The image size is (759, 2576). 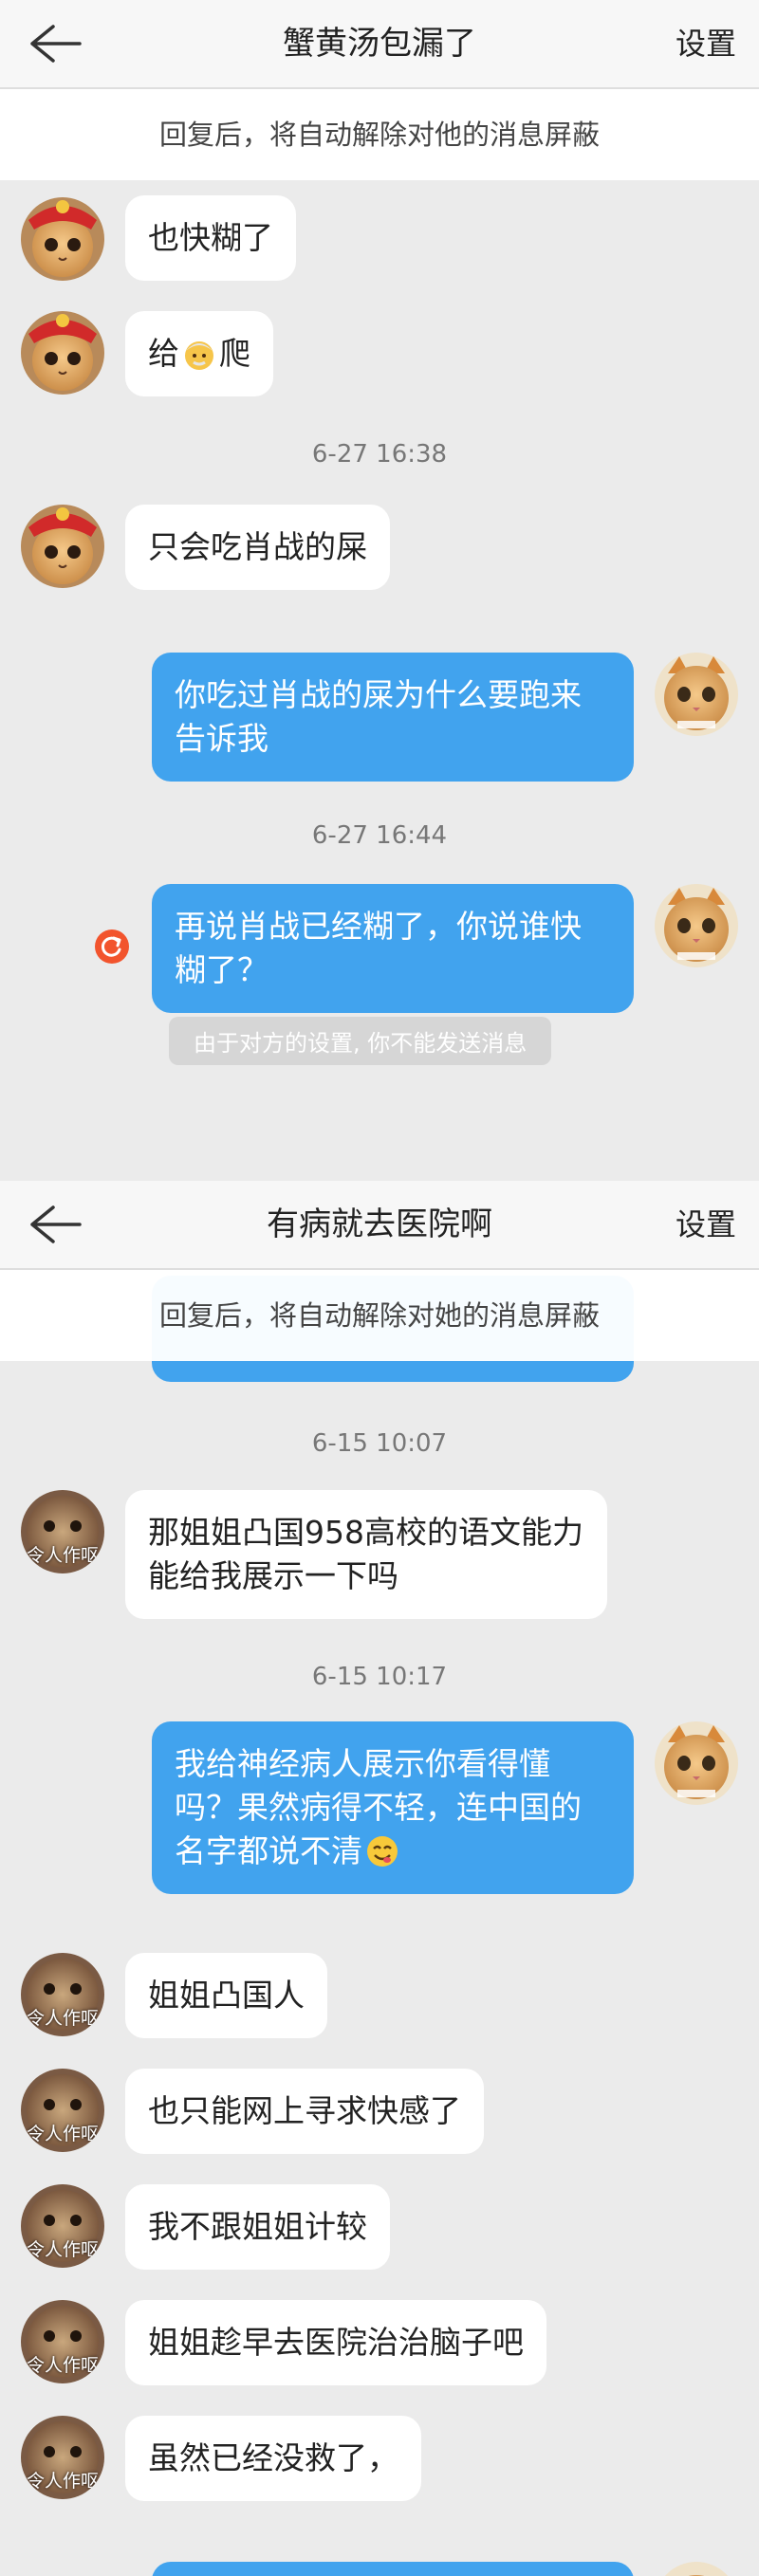 I want to click on timestamp: 6-27 16:44, so click(x=379, y=835).